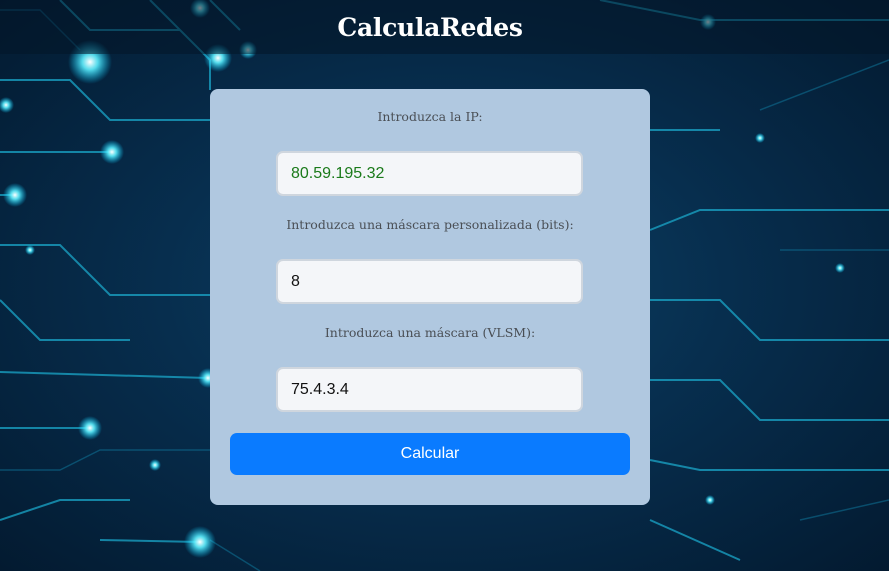 The image size is (889, 571). Describe the element at coordinates (430, 116) in the screenshot. I see `ip-label: Introduzca la IP:` at that location.